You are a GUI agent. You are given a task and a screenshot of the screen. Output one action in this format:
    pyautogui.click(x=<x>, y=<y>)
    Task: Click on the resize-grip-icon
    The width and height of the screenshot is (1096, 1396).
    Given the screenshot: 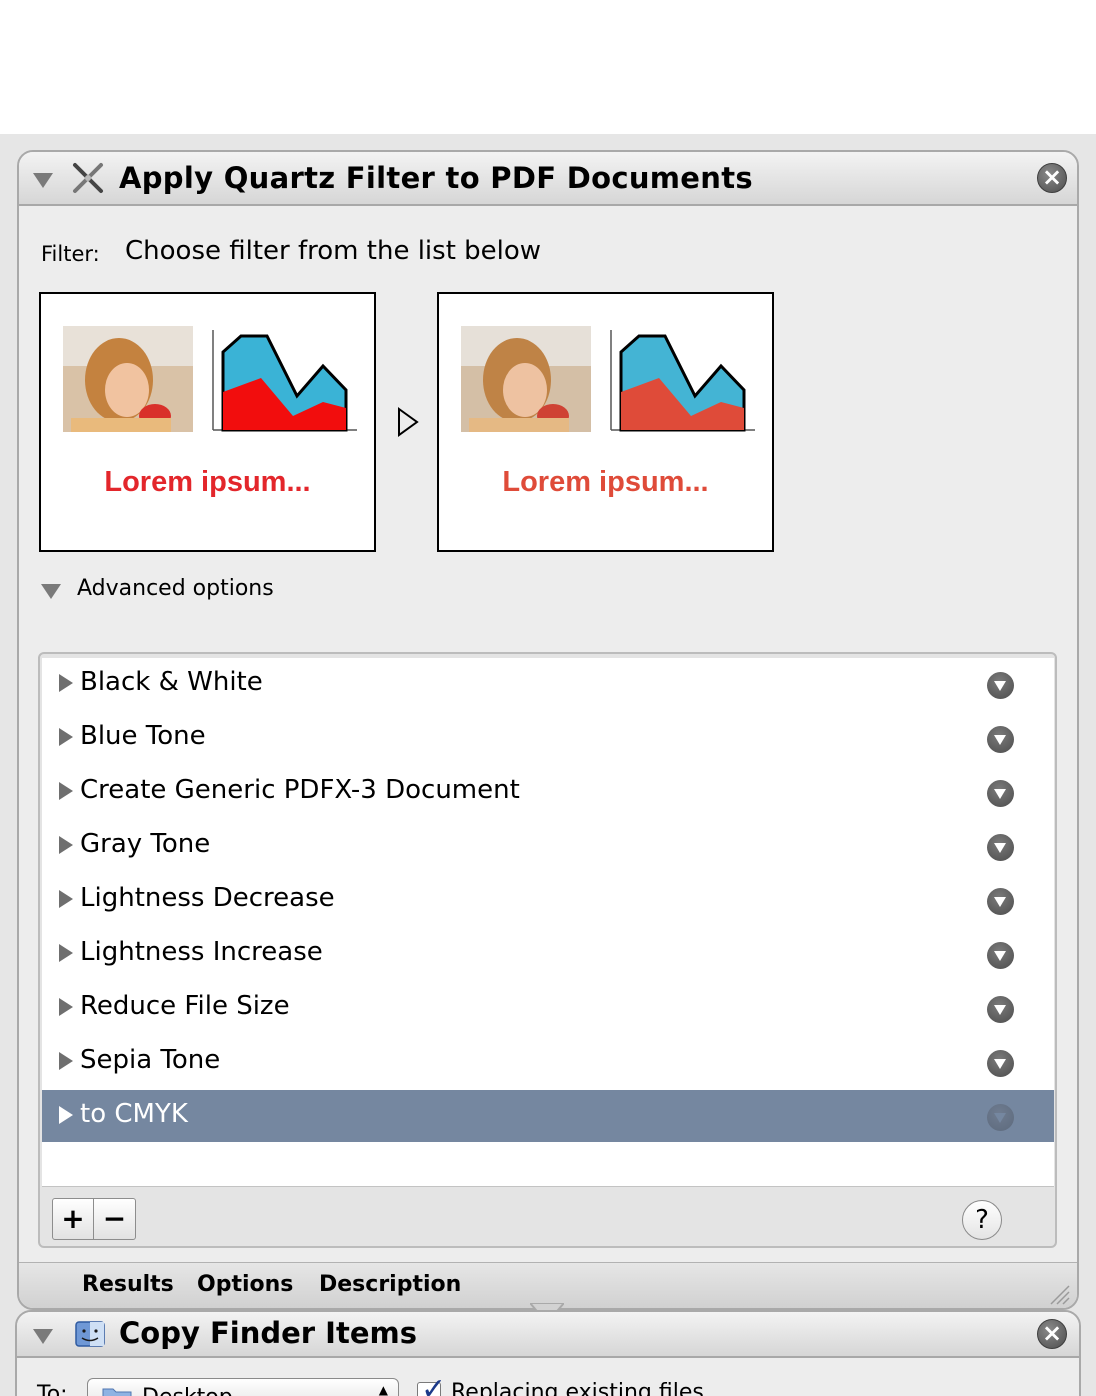 What is the action you would take?
    pyautogui.click(x=1060, y=1295)
    